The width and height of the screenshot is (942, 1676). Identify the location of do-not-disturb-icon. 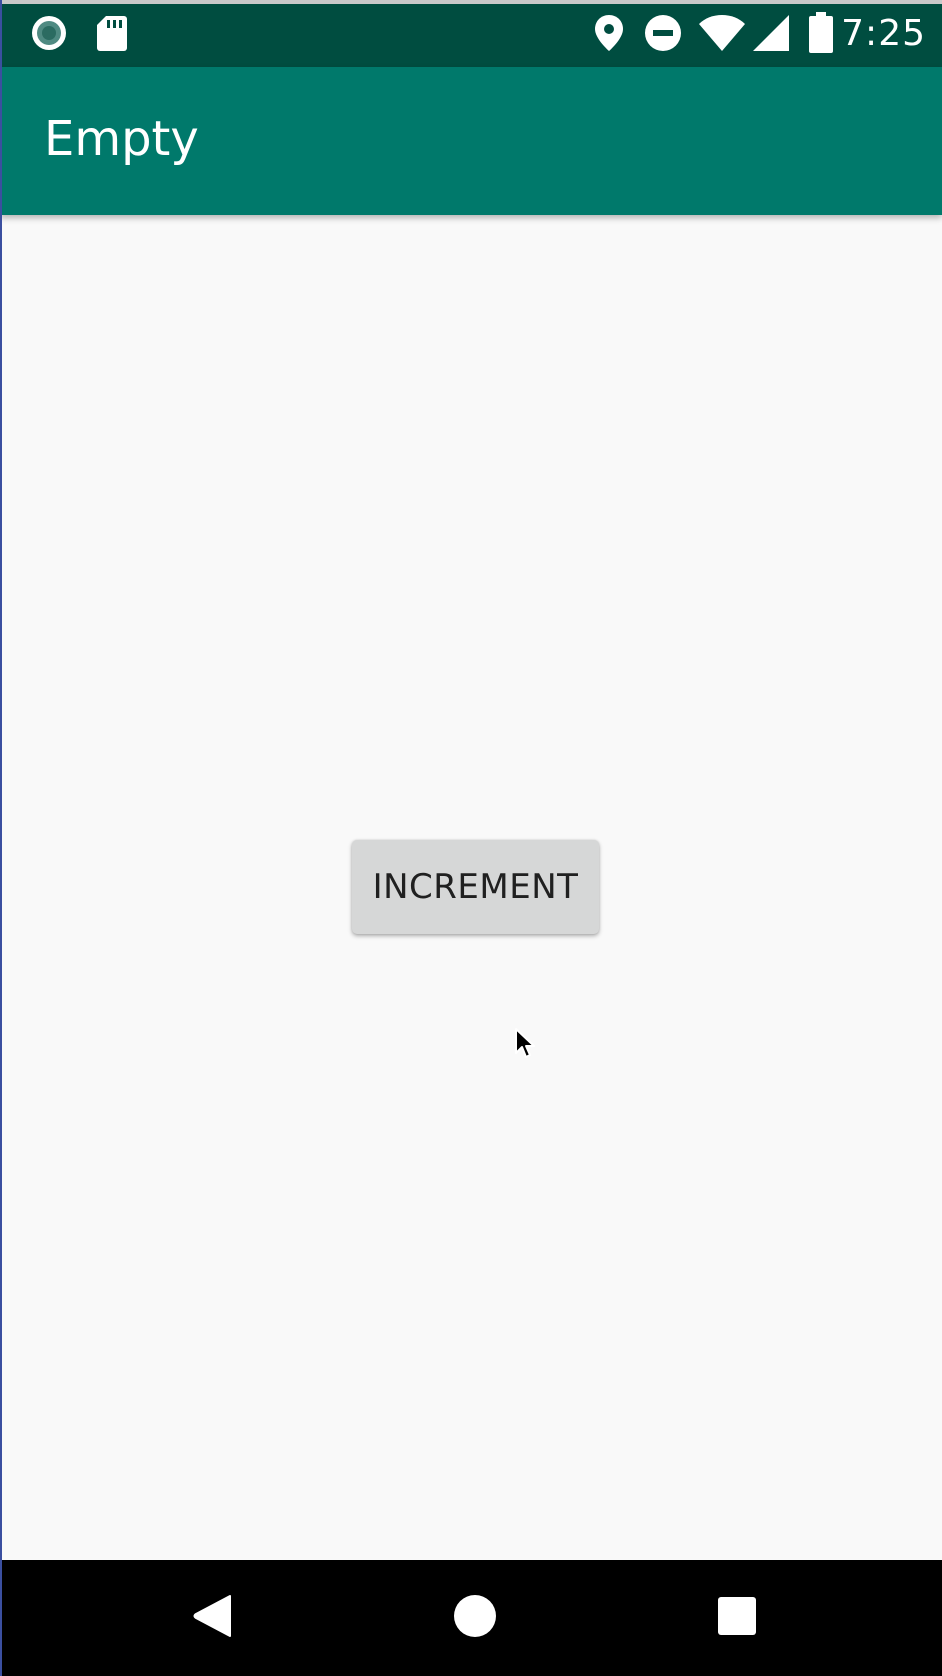
(663, 35).